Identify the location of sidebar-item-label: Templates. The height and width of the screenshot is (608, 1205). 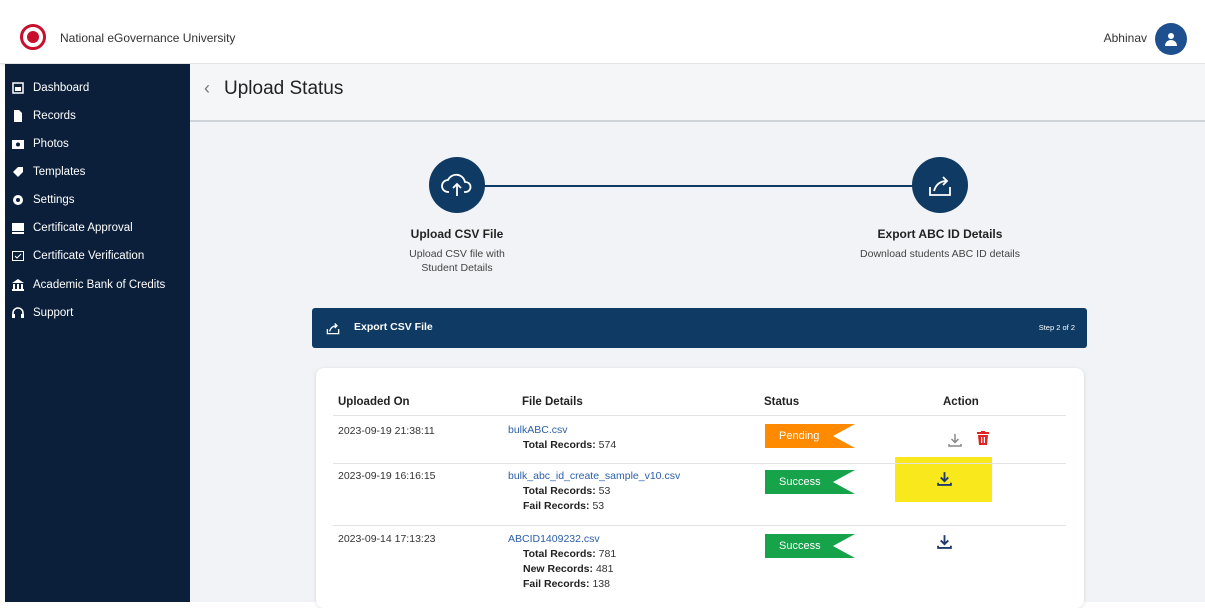
(59, 172).